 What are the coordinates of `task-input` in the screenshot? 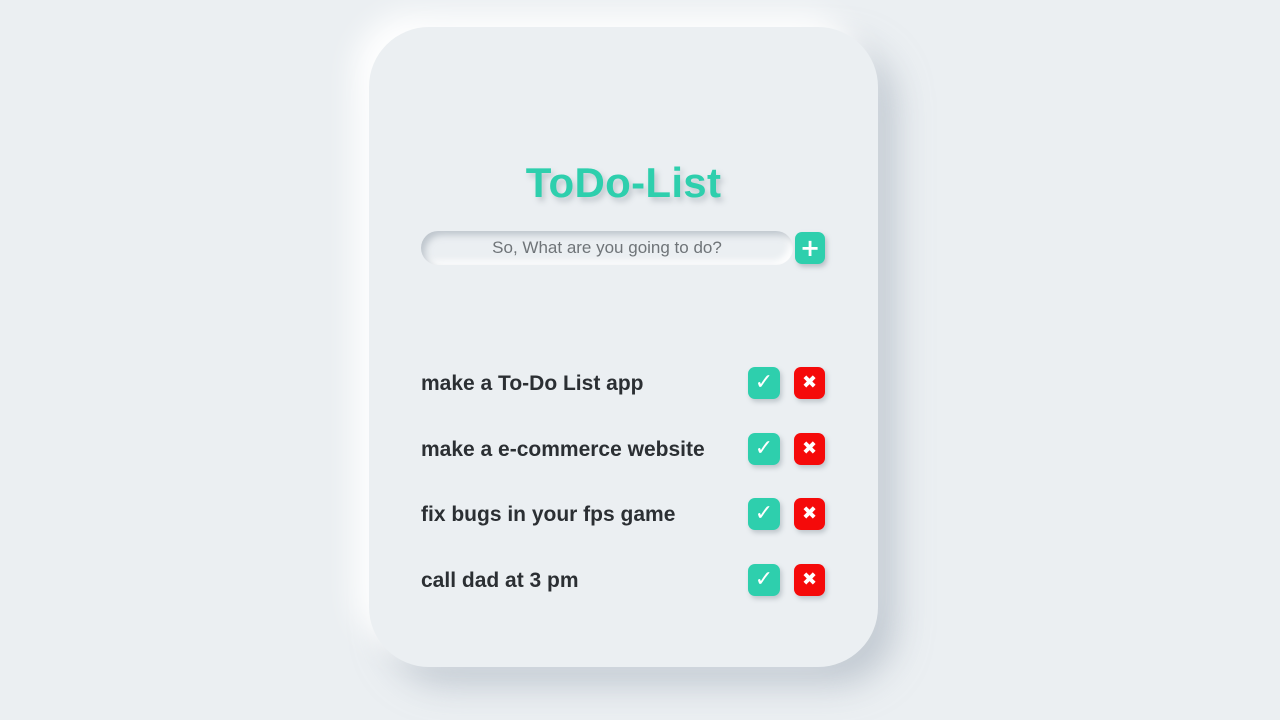 It's located at (607, 248).